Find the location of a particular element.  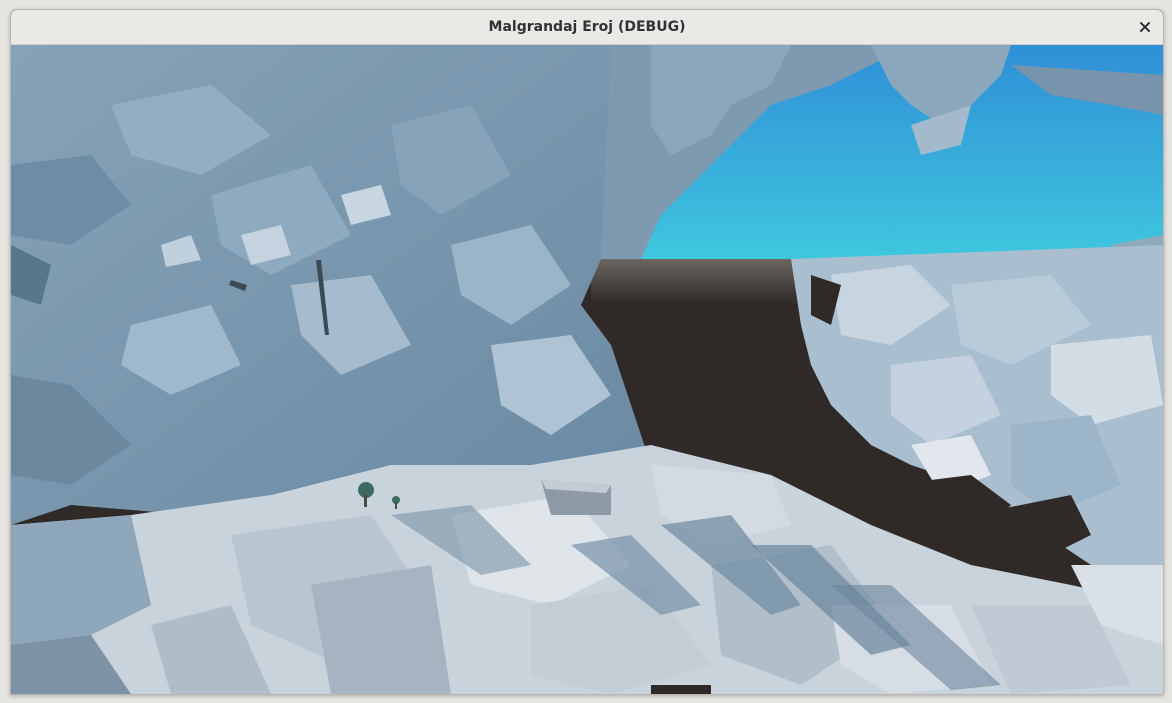

close-button is located at coordinates (1145, 27).